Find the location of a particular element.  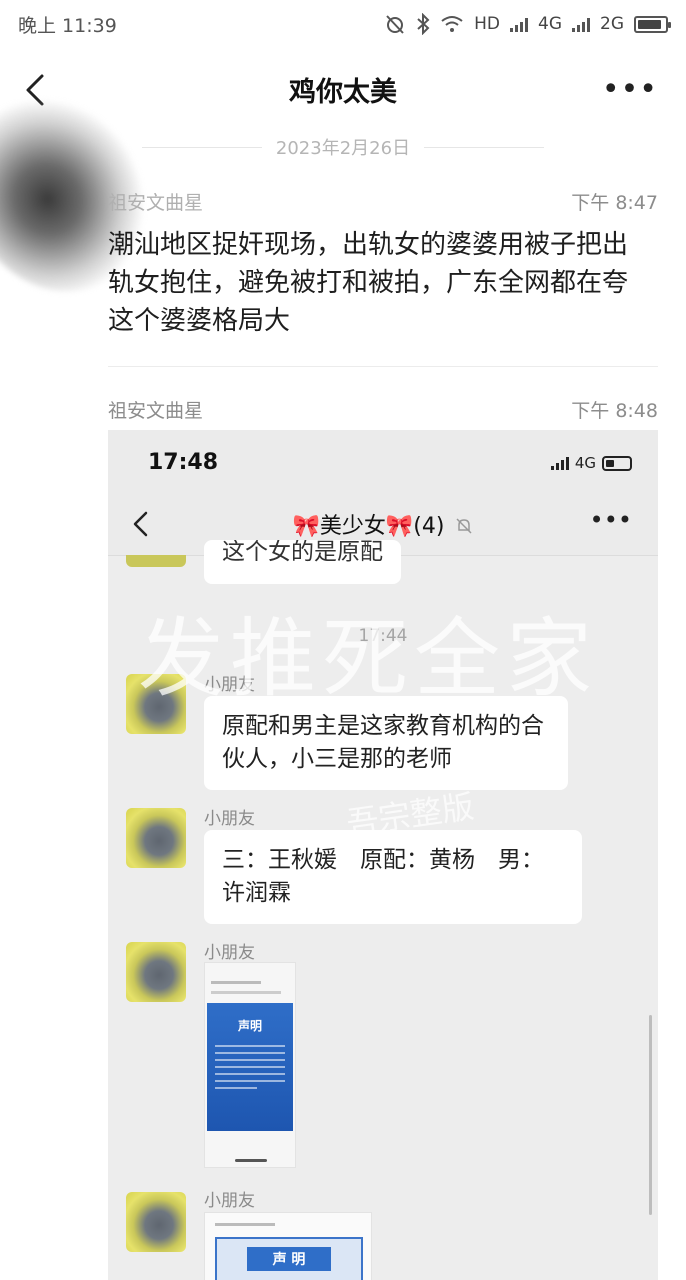

image-message: 声明 is located at coordinates (250, 1065).